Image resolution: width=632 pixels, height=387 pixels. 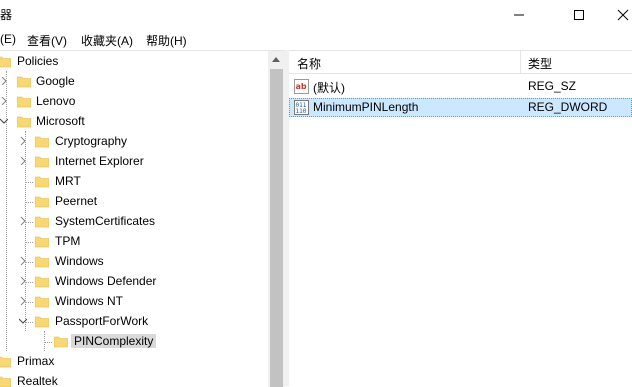 I want to click on value-name: MinimumPINLength, so click(x=366, y=107).